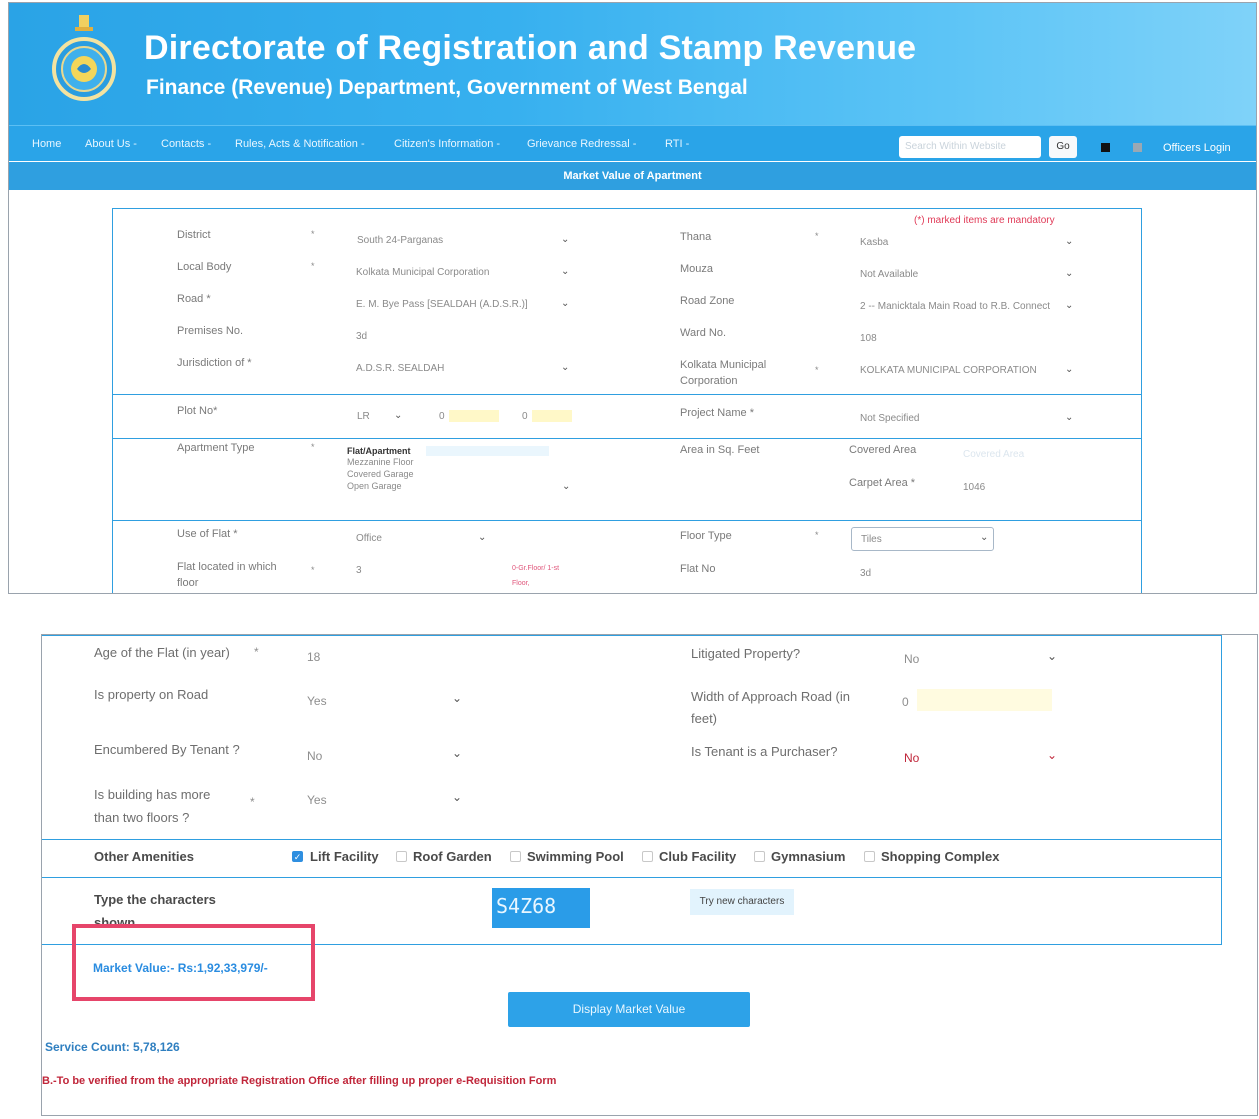 This screenshot has width=1259, height=1119. What do you see at coordinates (227, 567) in the screenshot?
I see `flat-floor-label-line1: Flat located in which` at bounding box center [227, 567].